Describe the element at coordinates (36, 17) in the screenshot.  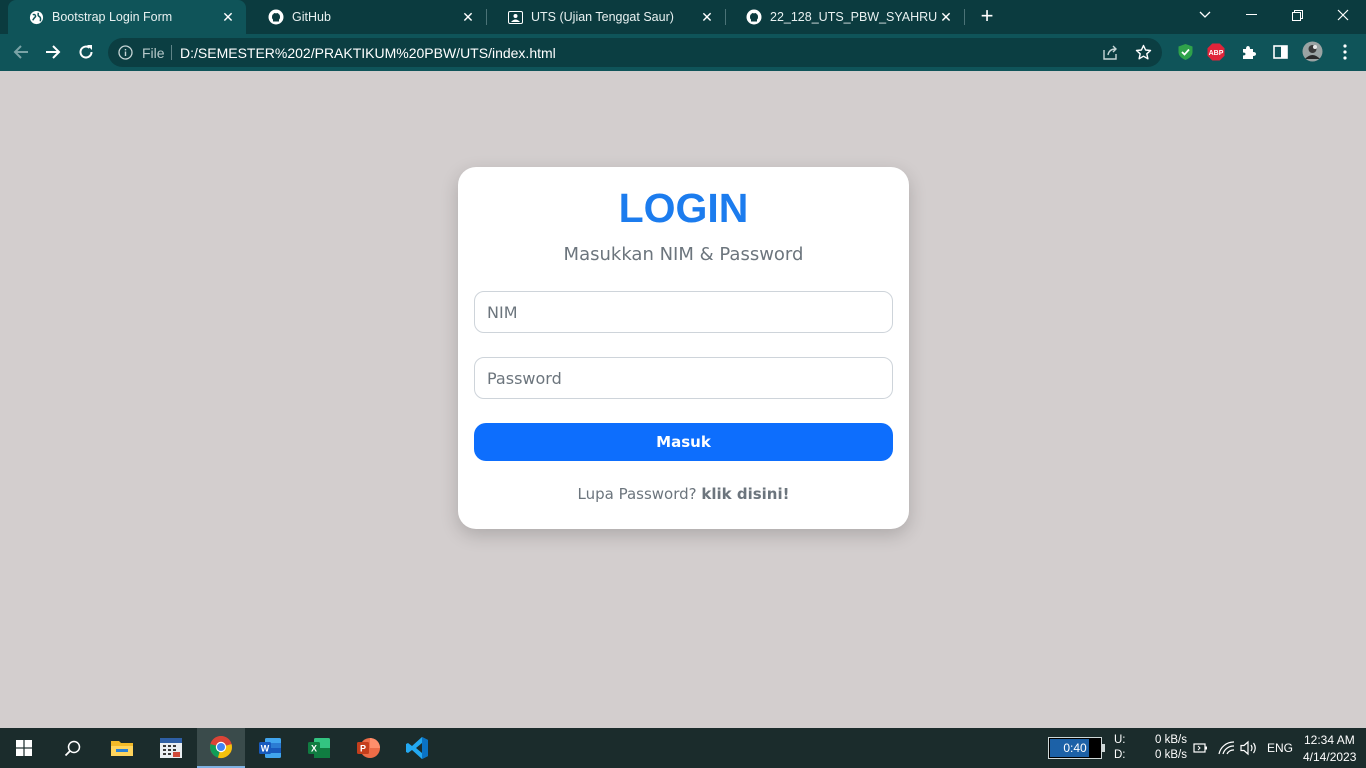
I see `globe-icon` at that location.